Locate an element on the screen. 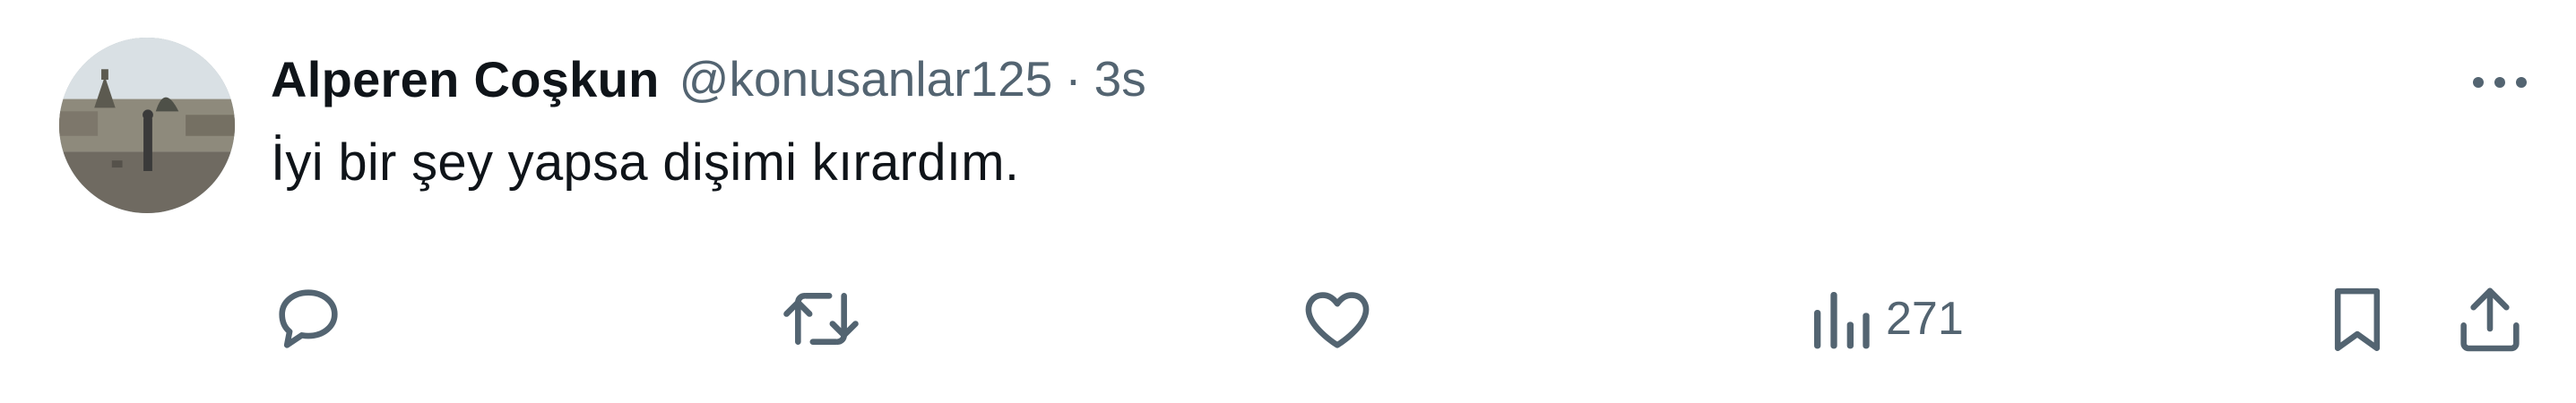 The image size is (2576, 403). share-icon is located at coordinates (2490, 319).